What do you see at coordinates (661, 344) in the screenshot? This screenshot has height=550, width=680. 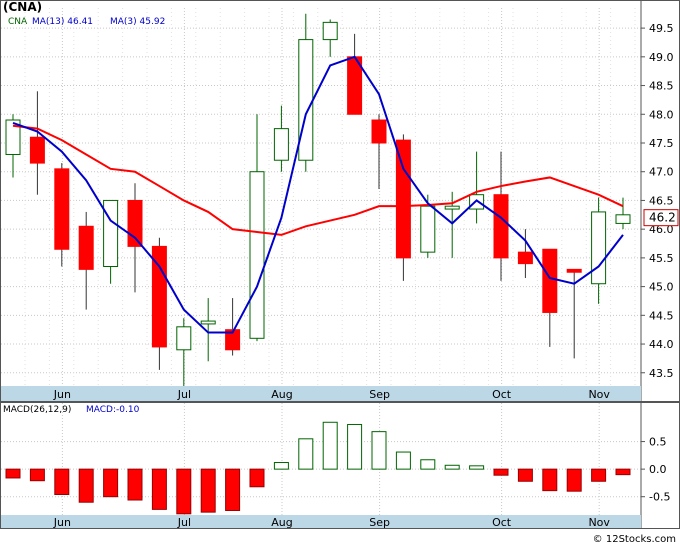 I see `price-y-tick-label: 44.0` at bounding box center [661, 344].